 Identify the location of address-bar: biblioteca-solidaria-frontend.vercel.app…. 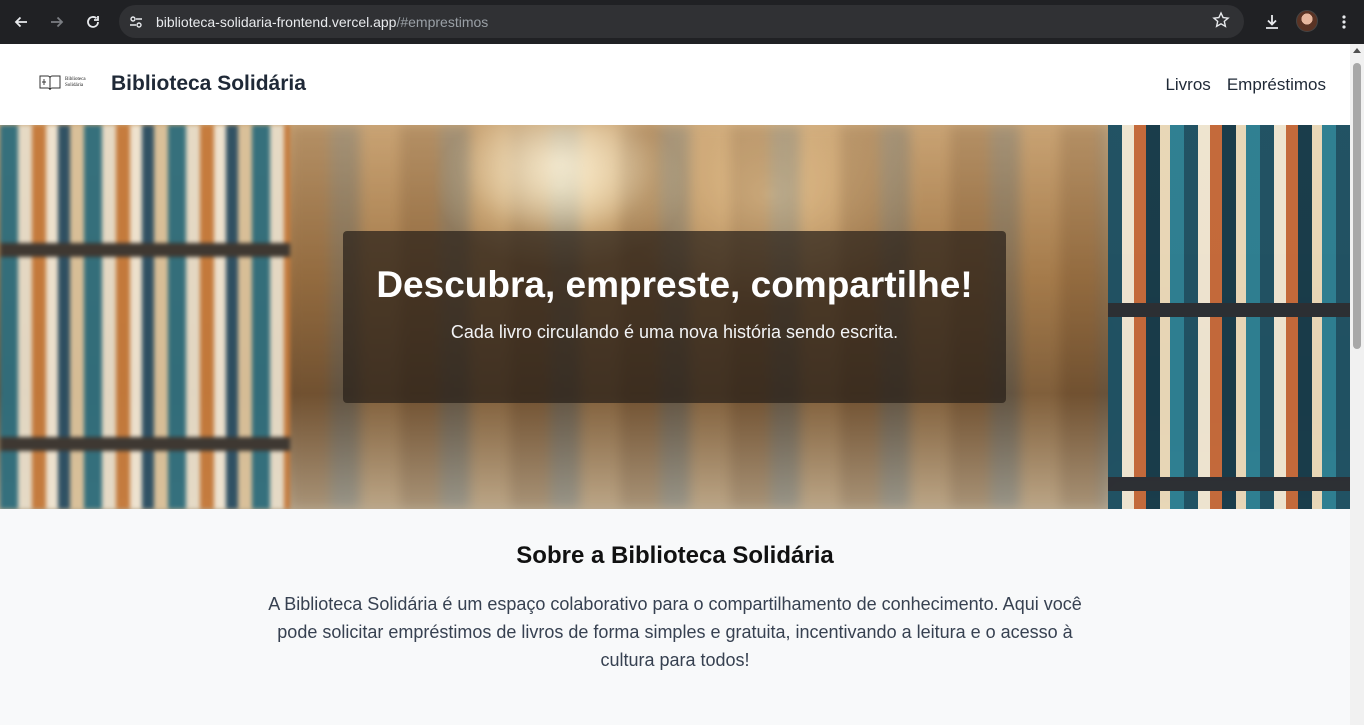
(681, 21).